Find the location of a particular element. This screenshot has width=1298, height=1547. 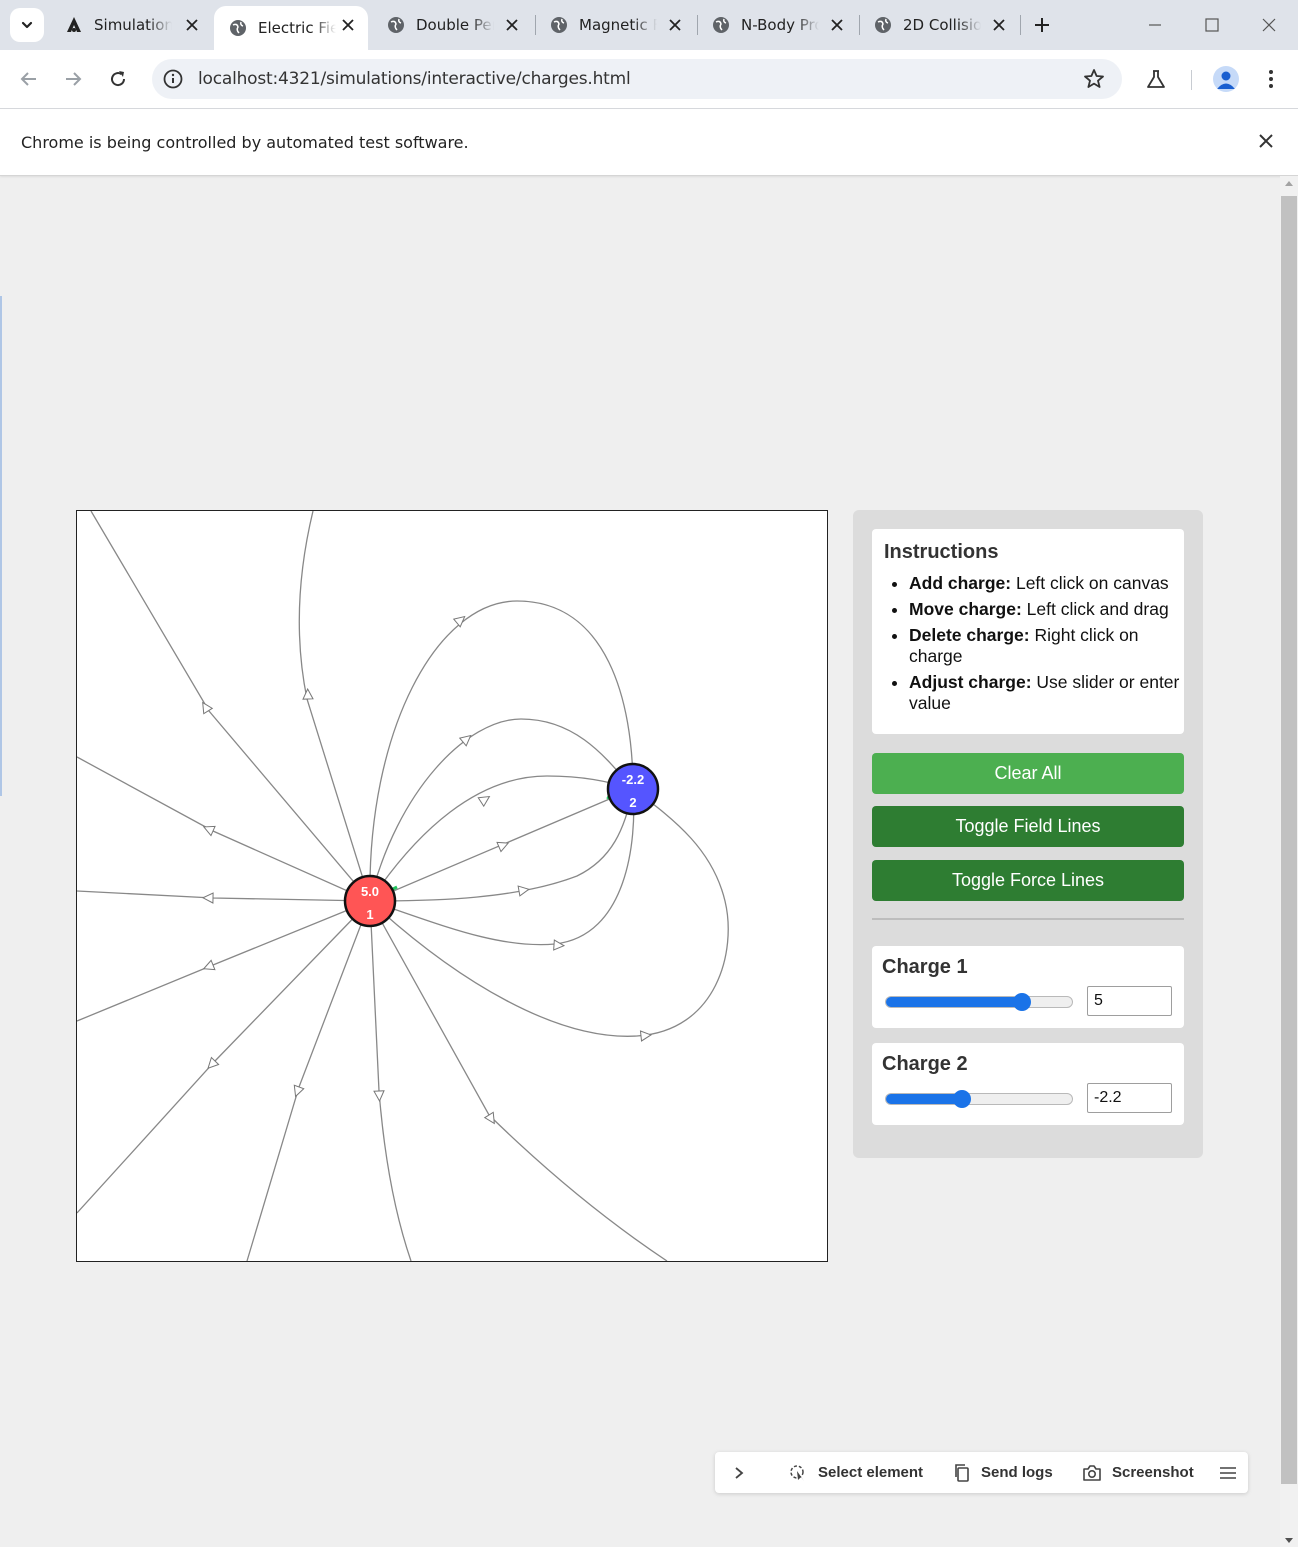

screenshot-button: Screenshot is located at coordinates (1138, 1472).